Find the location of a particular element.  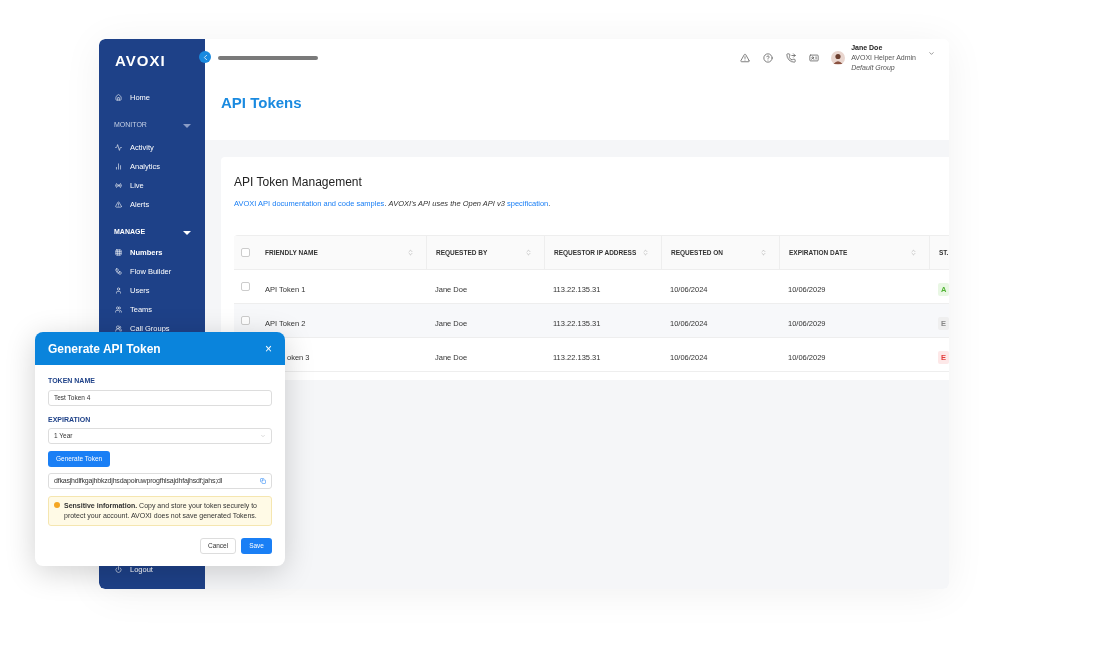

copy-icon is located at coordinates (263, 481).